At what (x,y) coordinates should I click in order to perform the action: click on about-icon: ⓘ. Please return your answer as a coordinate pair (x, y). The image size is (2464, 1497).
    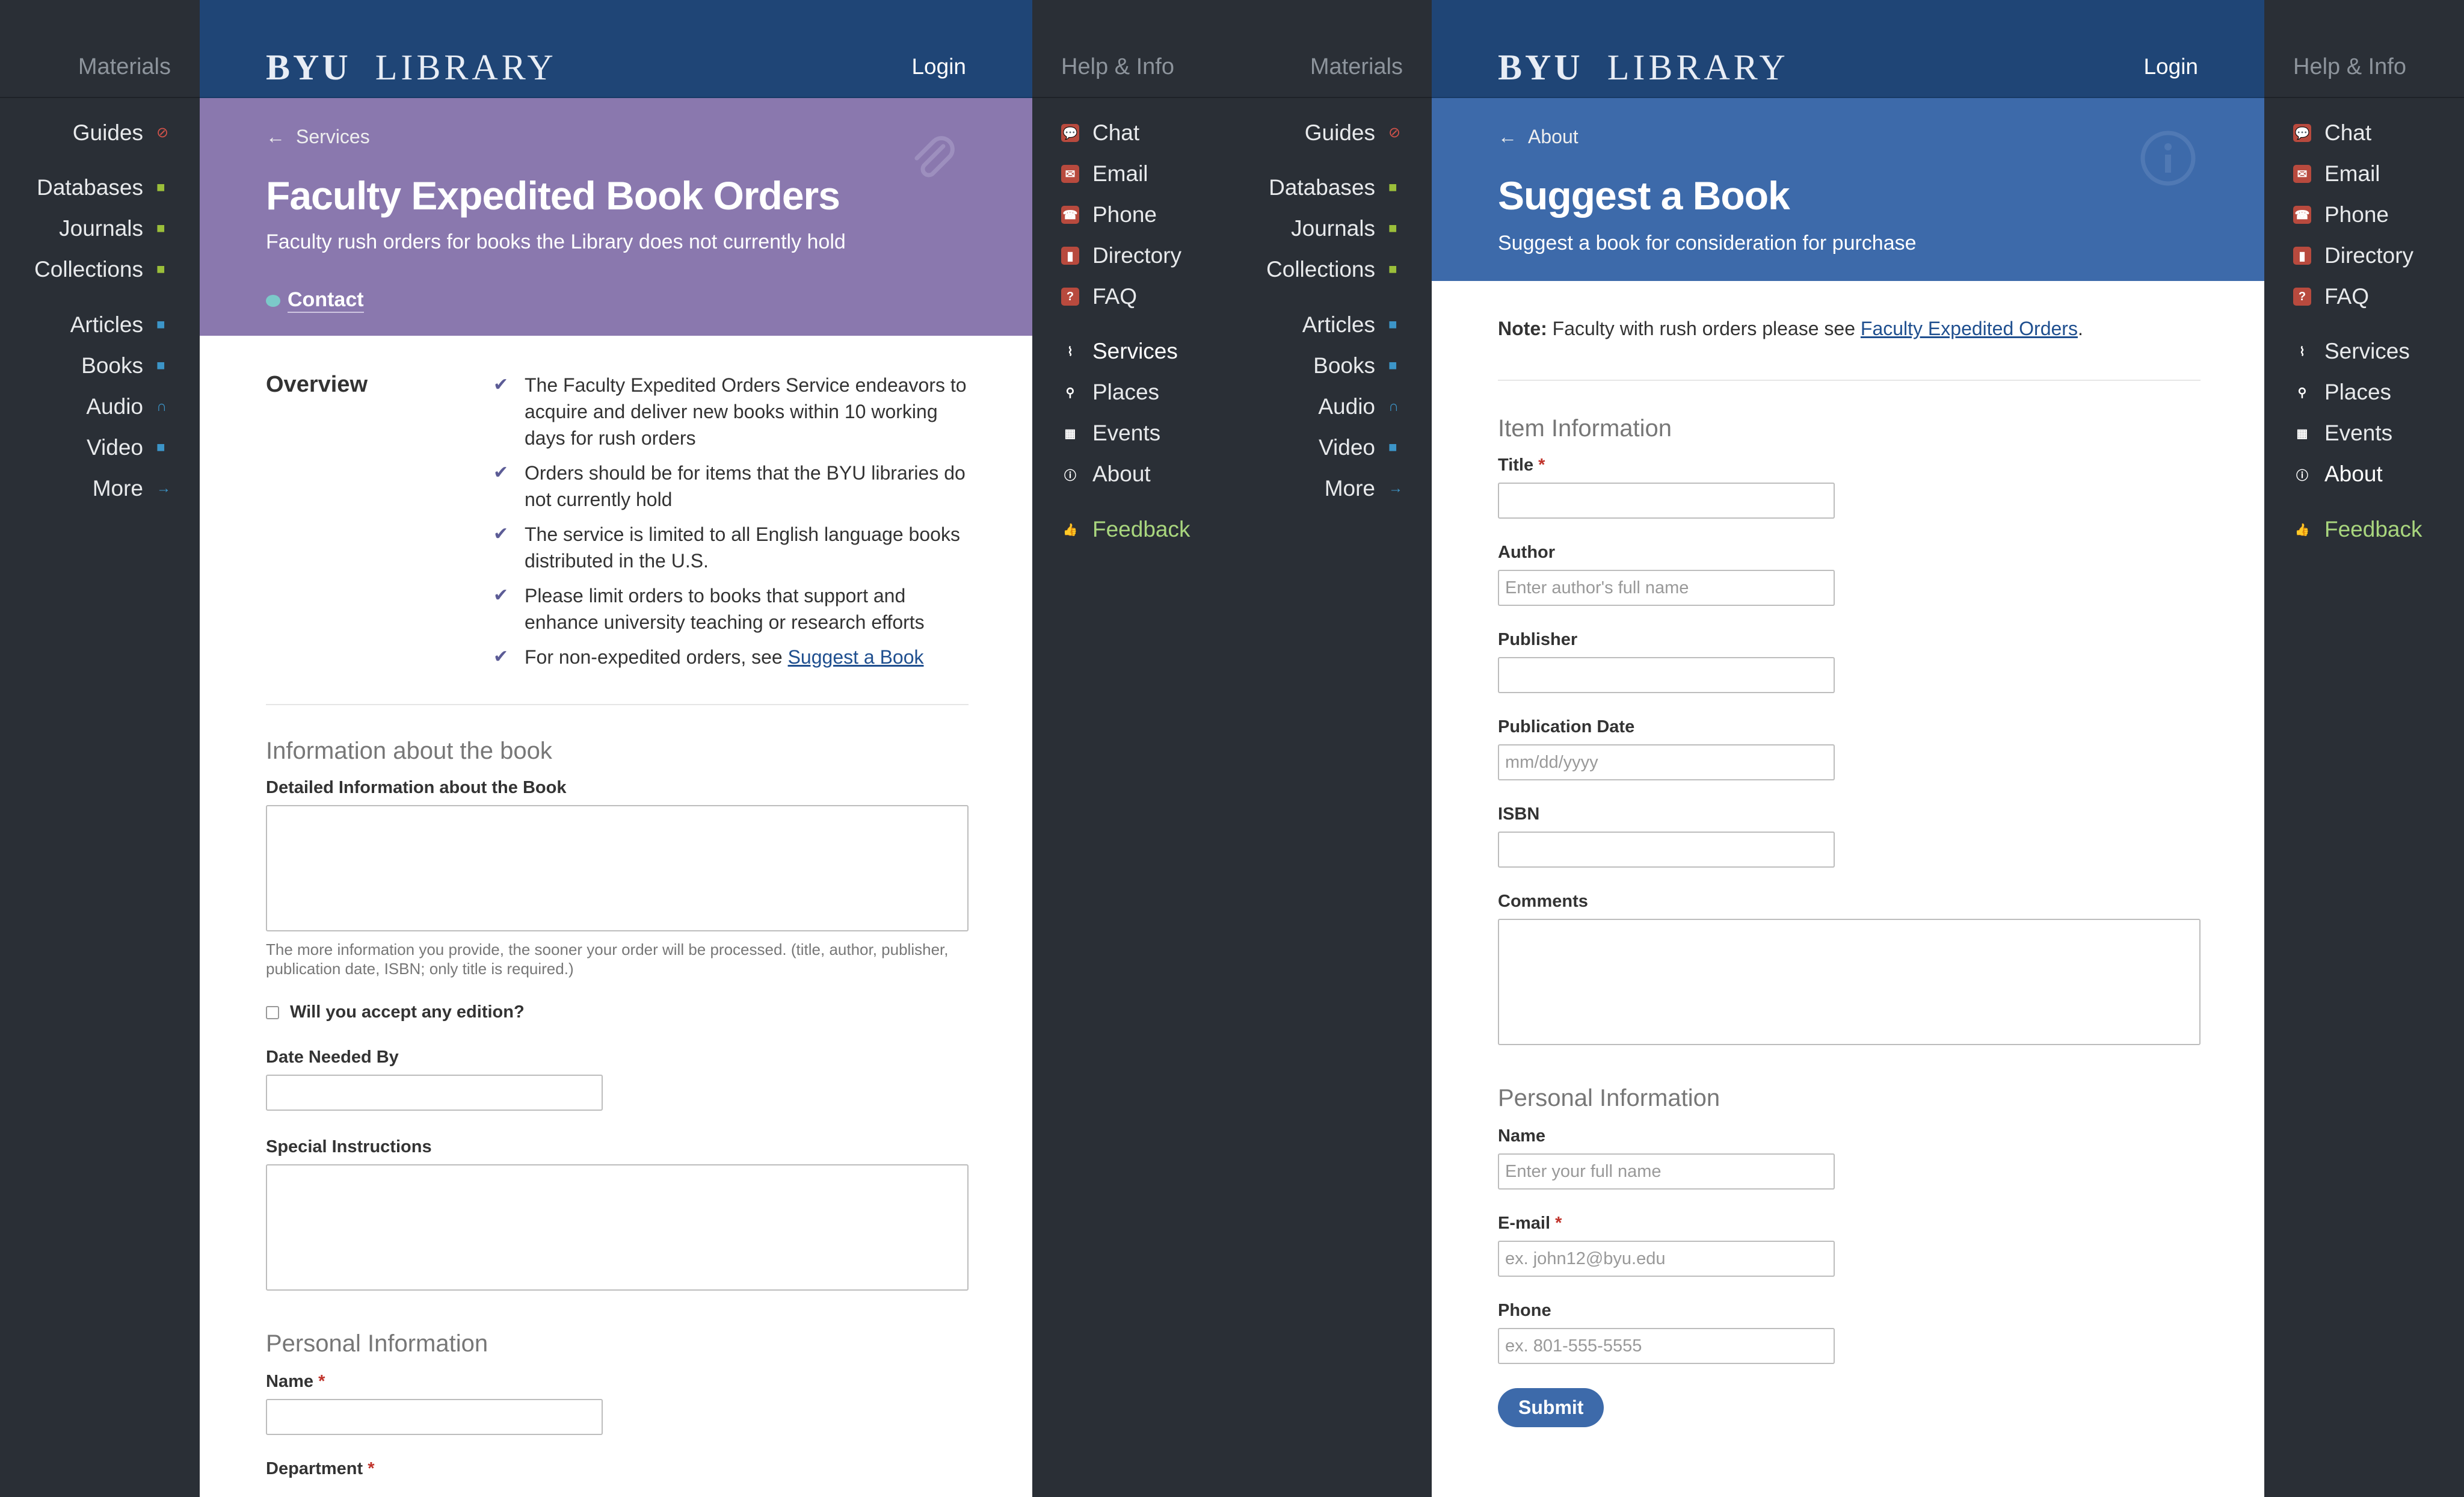
    Looking at the image, I should click on (1070, 476).